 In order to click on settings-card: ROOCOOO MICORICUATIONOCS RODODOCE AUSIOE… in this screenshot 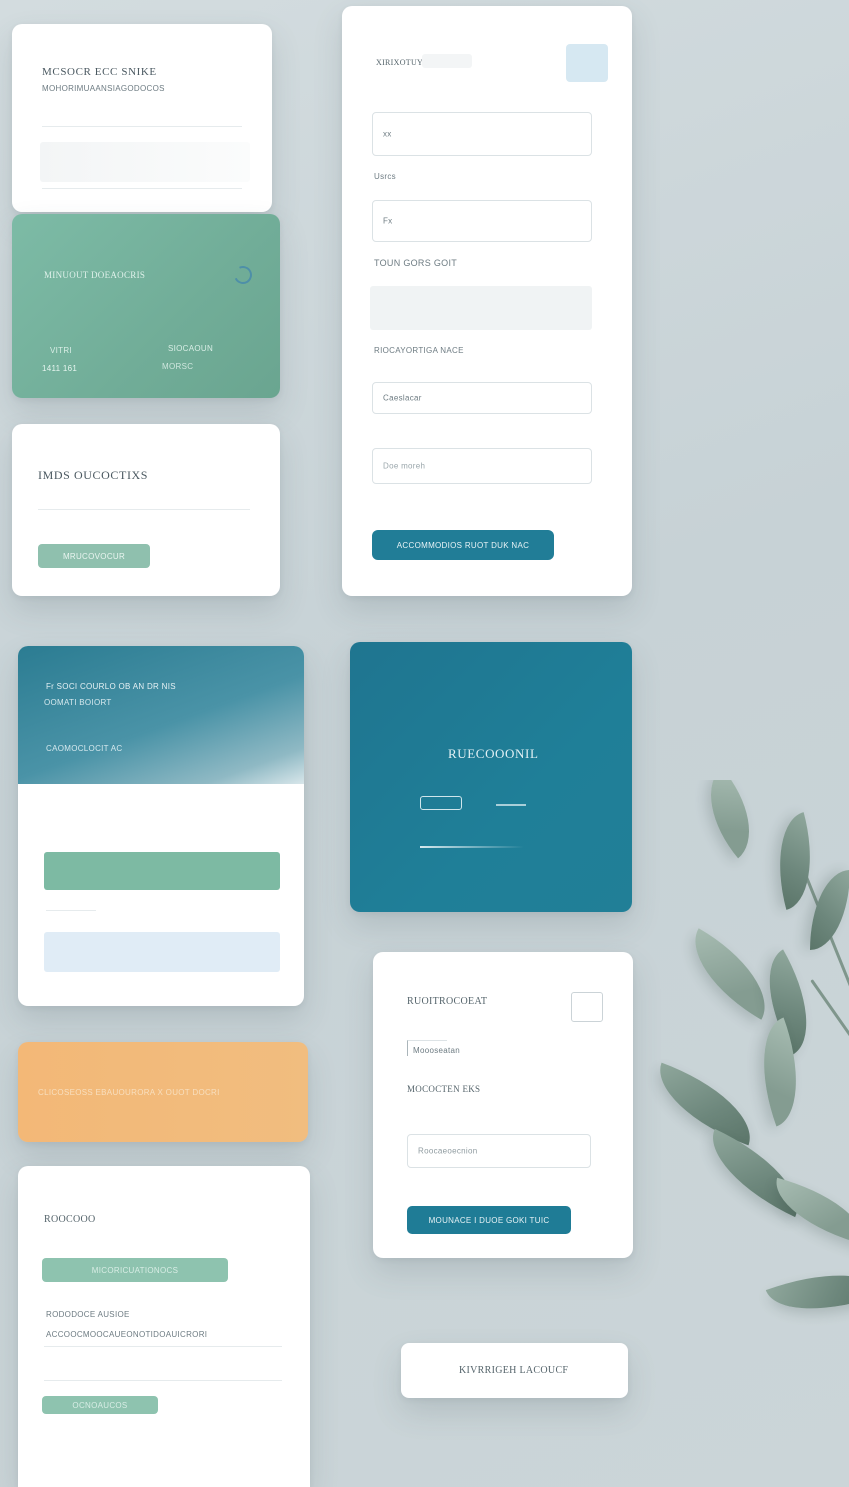, I will do `click(164, 1326)`.